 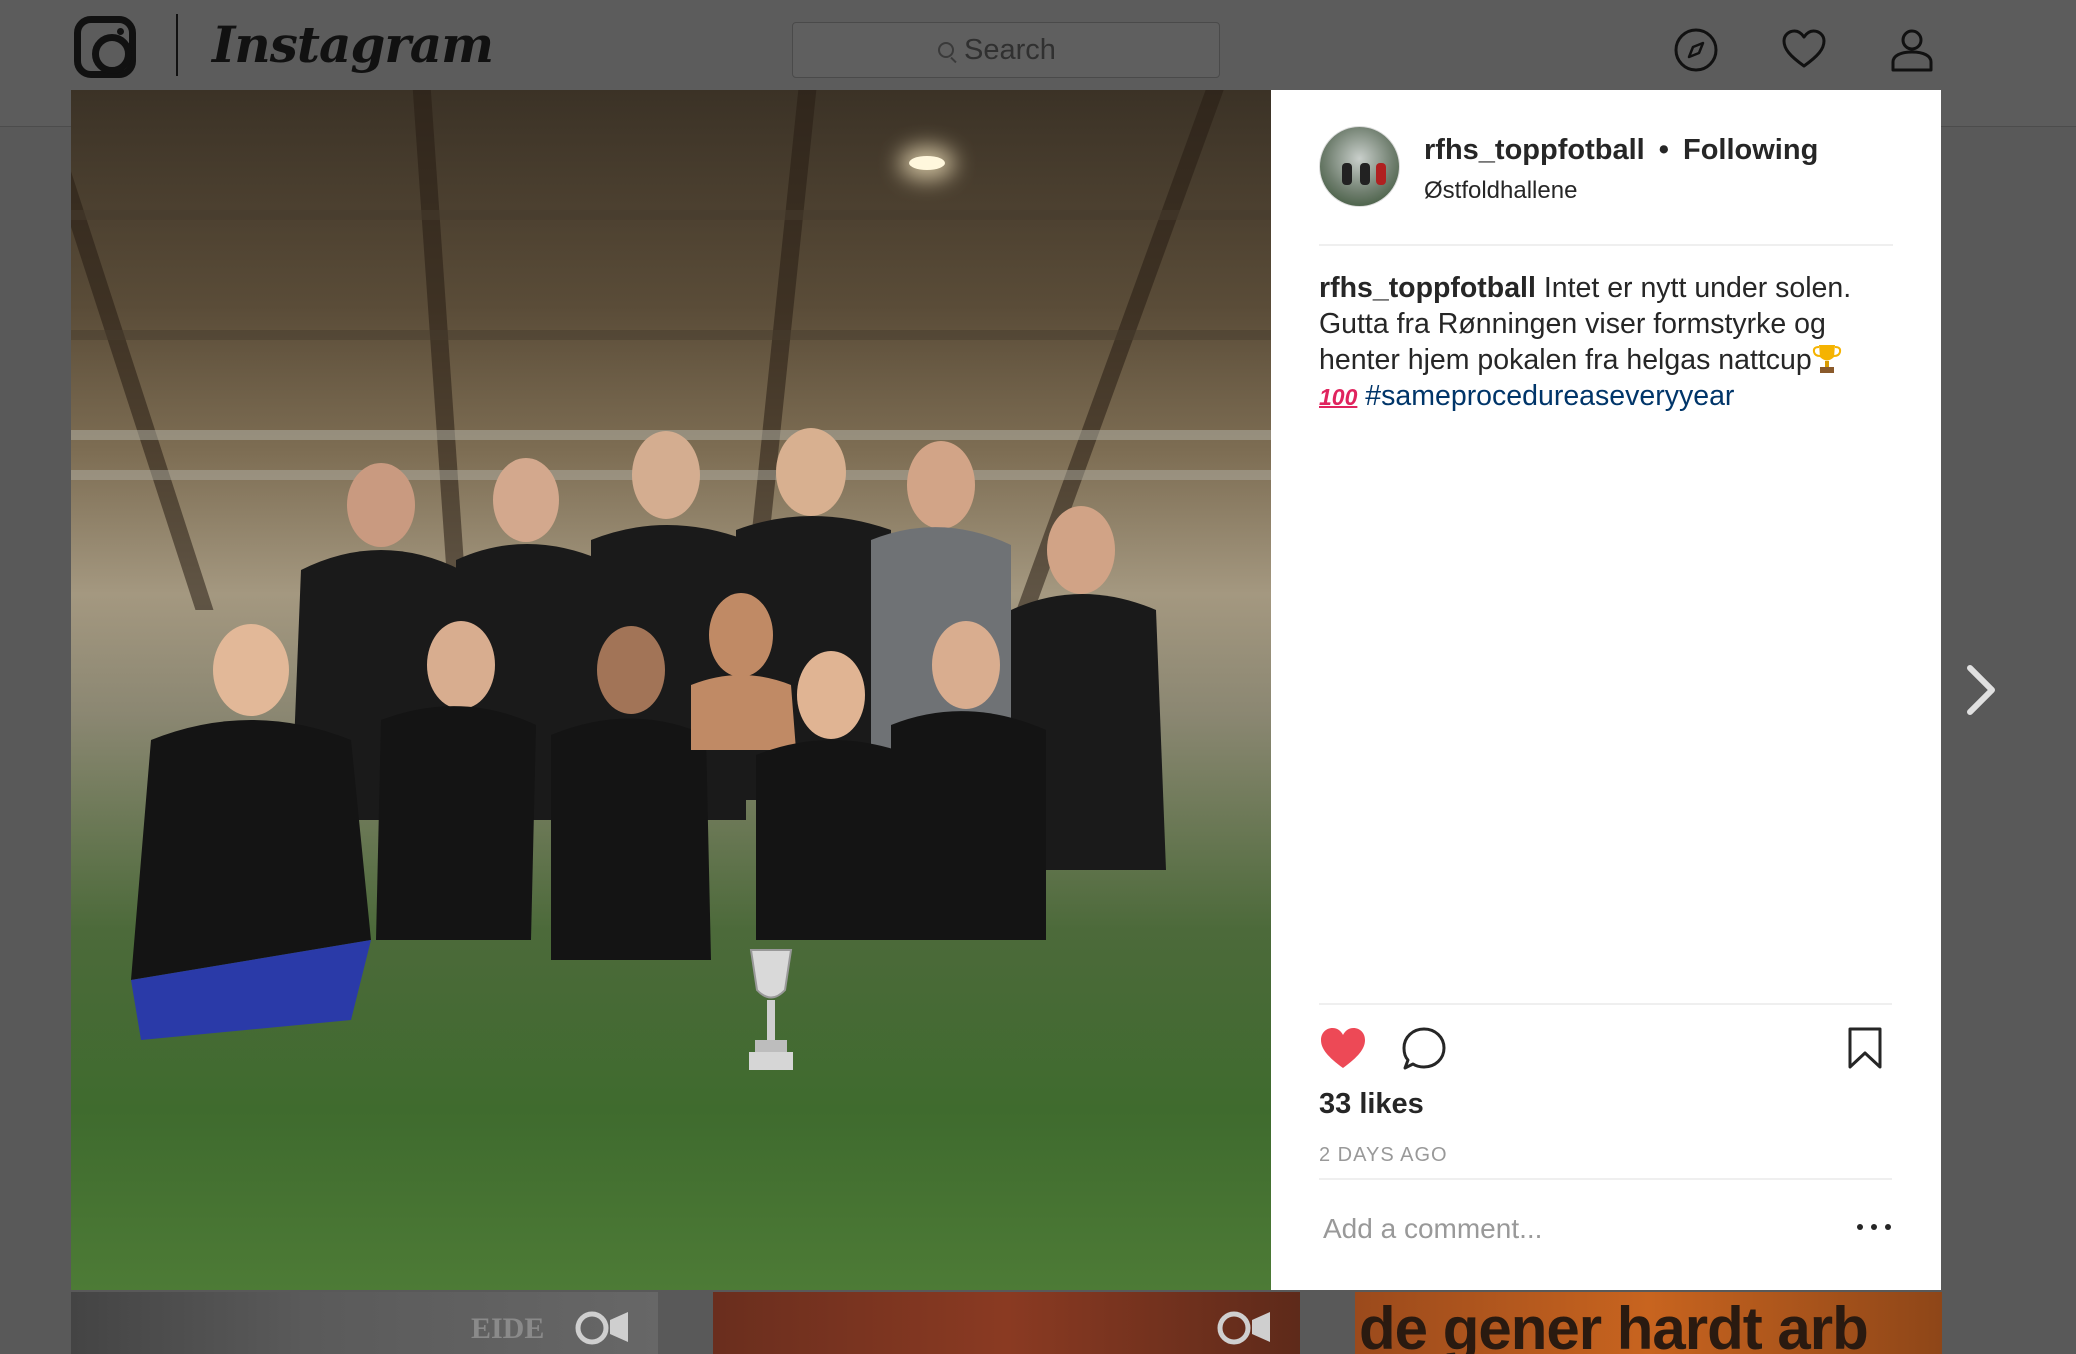 I want to click on save-bookmark-icon, so click(x=1865, y=1048).